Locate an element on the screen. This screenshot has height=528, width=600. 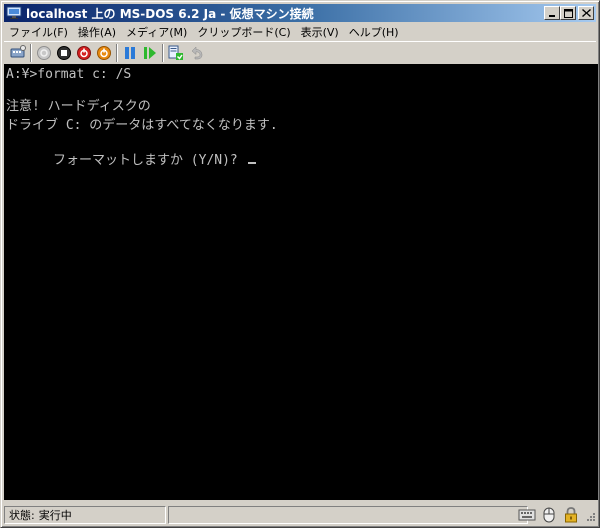
resume-icon is located at coordinates (150, 52).